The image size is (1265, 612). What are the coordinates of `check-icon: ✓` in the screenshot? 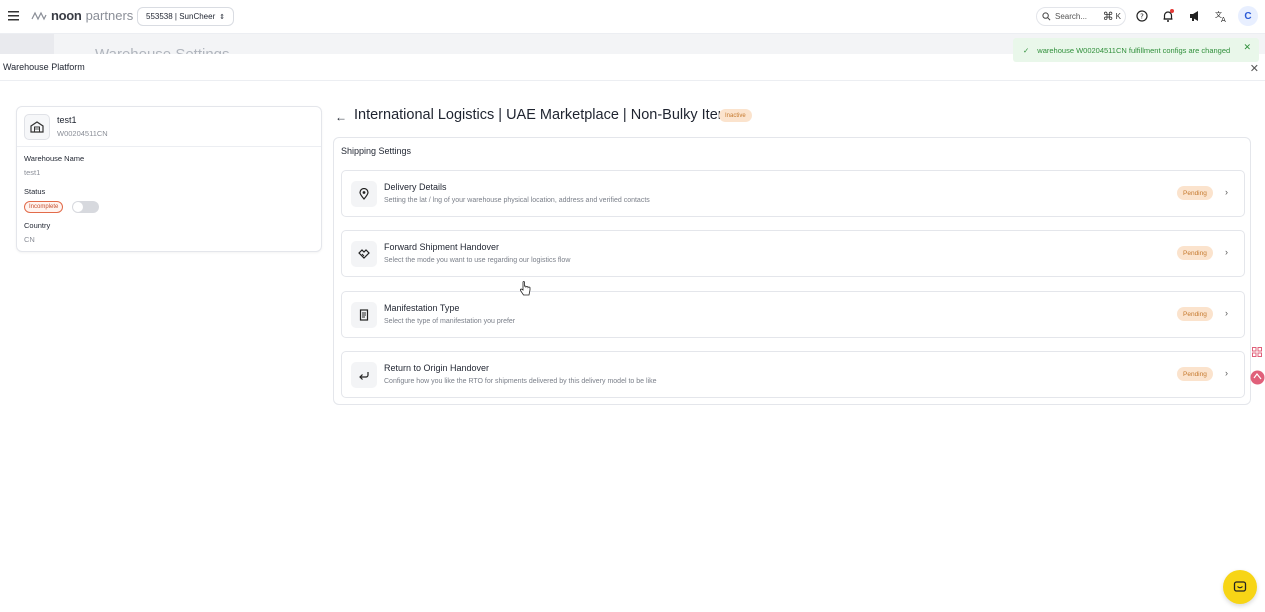 It's located at (1026, 50).